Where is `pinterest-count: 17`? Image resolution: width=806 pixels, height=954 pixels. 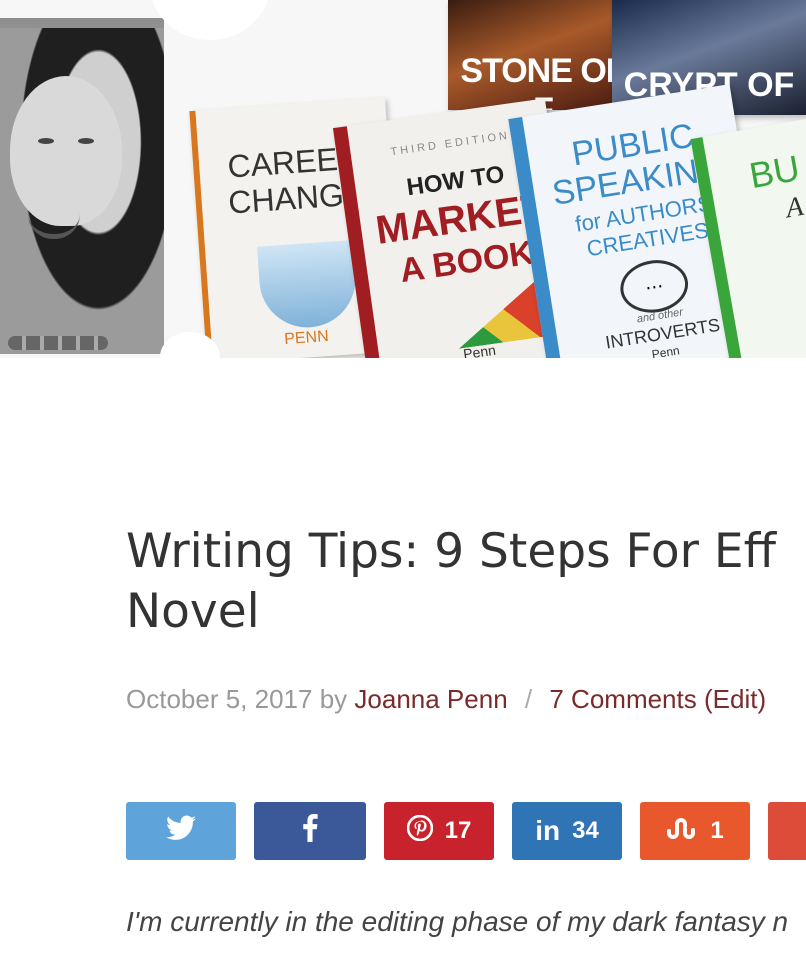 pinterest-count: 17 is located at coordinates (458, 830).